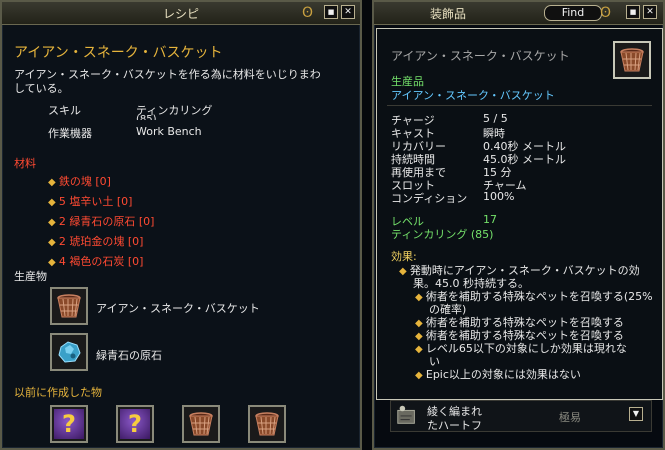 The height and width of the screenshot is (450, 665). Describe the element at coordinates (636, 414) in the screenshot. I see `dropdown-arrow-icon: ▼` at that location.